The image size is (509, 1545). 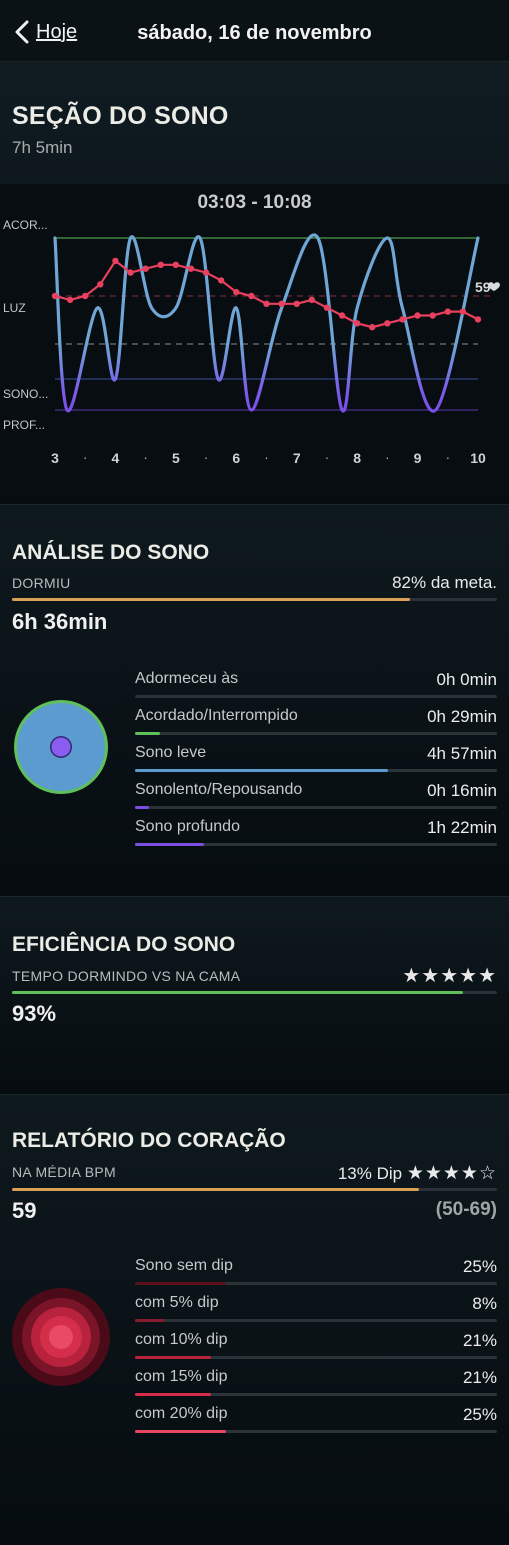 I want to click on section-title: EFICIÊNCIA DO SONO, so click(x=124, y=944).